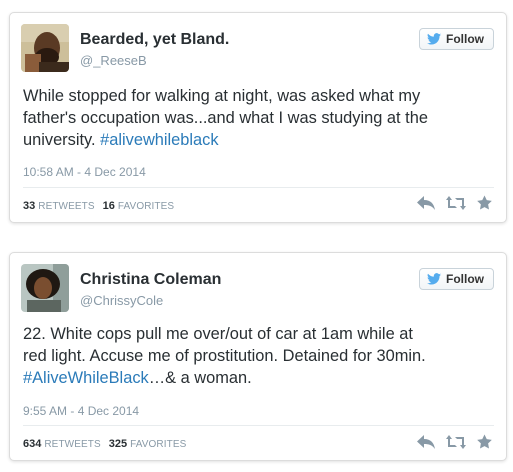 The width and height of the screenshot is (513, 472). Describe the element at coordinates (32, 444) in the screenshot. I see `retweet-count: 634` at that location.